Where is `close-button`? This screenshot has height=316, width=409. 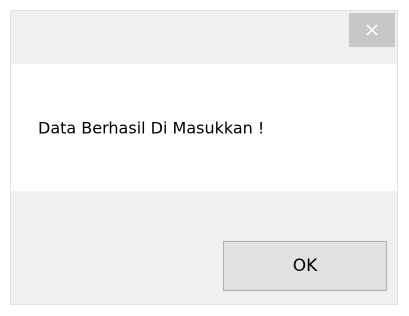
close-button is located at coordinates (372, 30).